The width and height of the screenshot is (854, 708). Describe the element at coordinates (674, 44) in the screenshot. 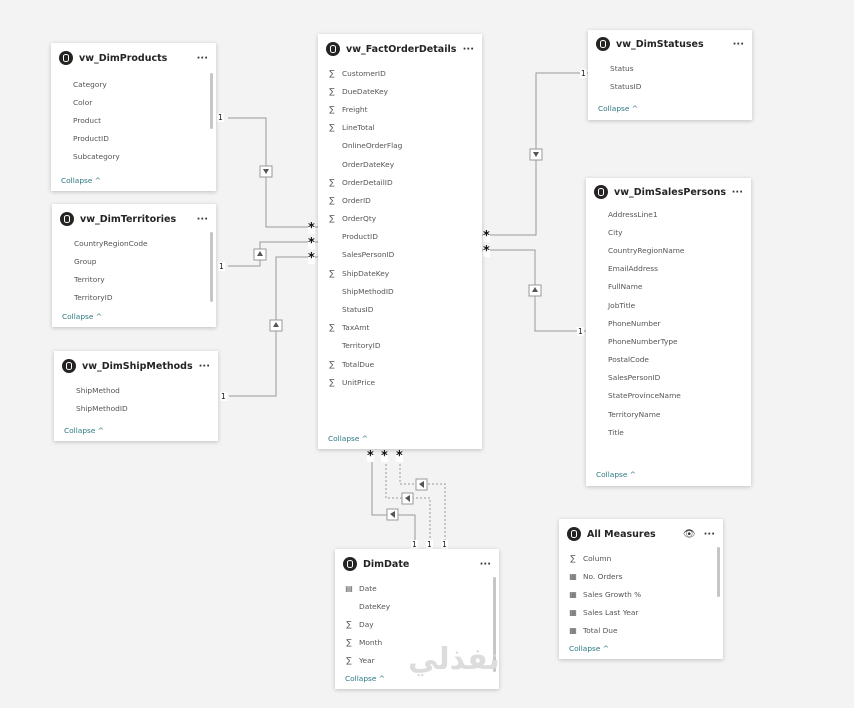

I see `table-title: vw_DimStatuses` at that location.